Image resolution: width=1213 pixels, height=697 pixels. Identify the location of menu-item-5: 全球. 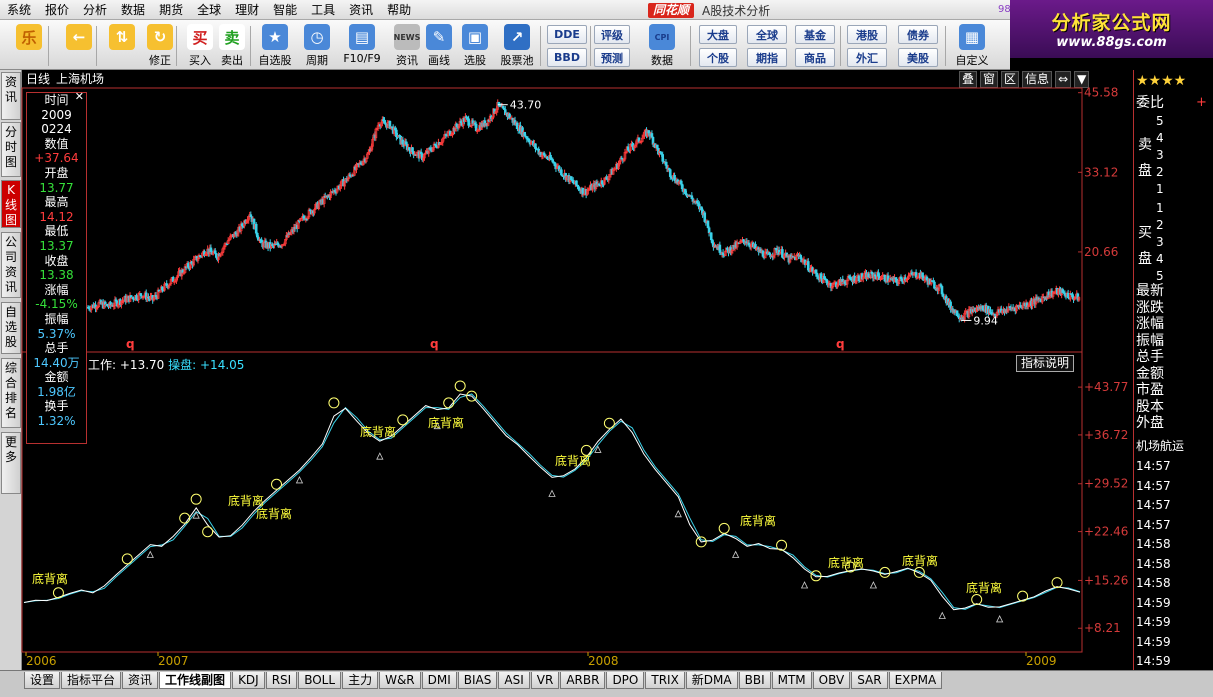
(209, 10).